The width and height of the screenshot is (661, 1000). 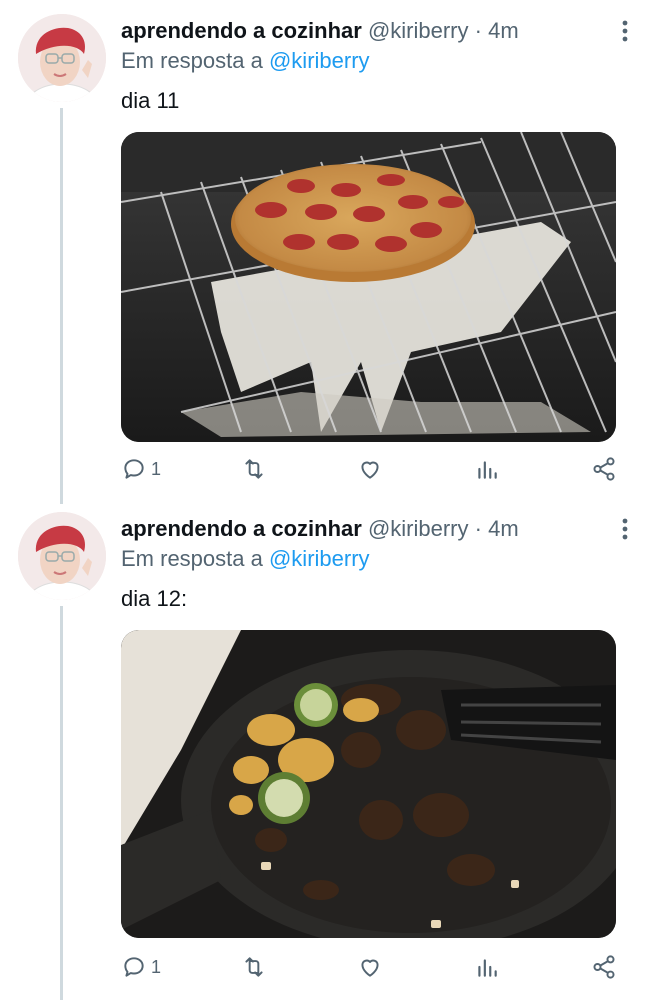 What do you see at coordinates (150, 100) in the screenshot?
I see `tweet-text: dia 11` at bounding box center [150, 100].